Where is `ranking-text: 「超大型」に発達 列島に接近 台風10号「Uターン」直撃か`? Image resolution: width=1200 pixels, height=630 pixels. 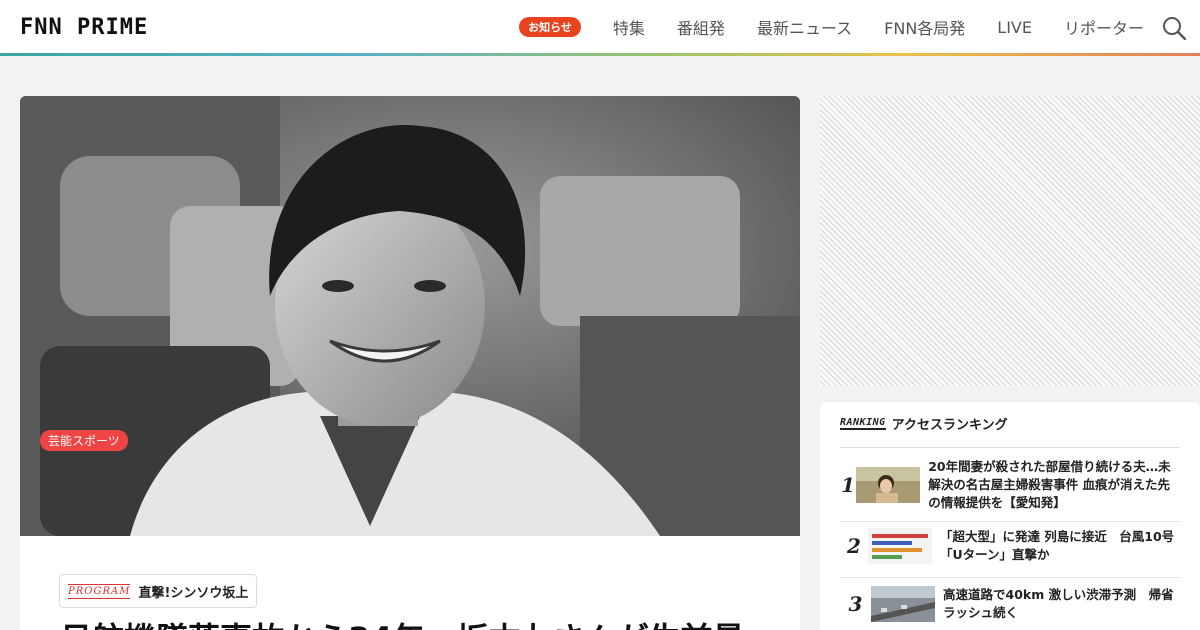
ranking-text: 「超大型」に発達 列島に接近 台風10号「Uターン」直撃か is located at coordinates (1057, 545).